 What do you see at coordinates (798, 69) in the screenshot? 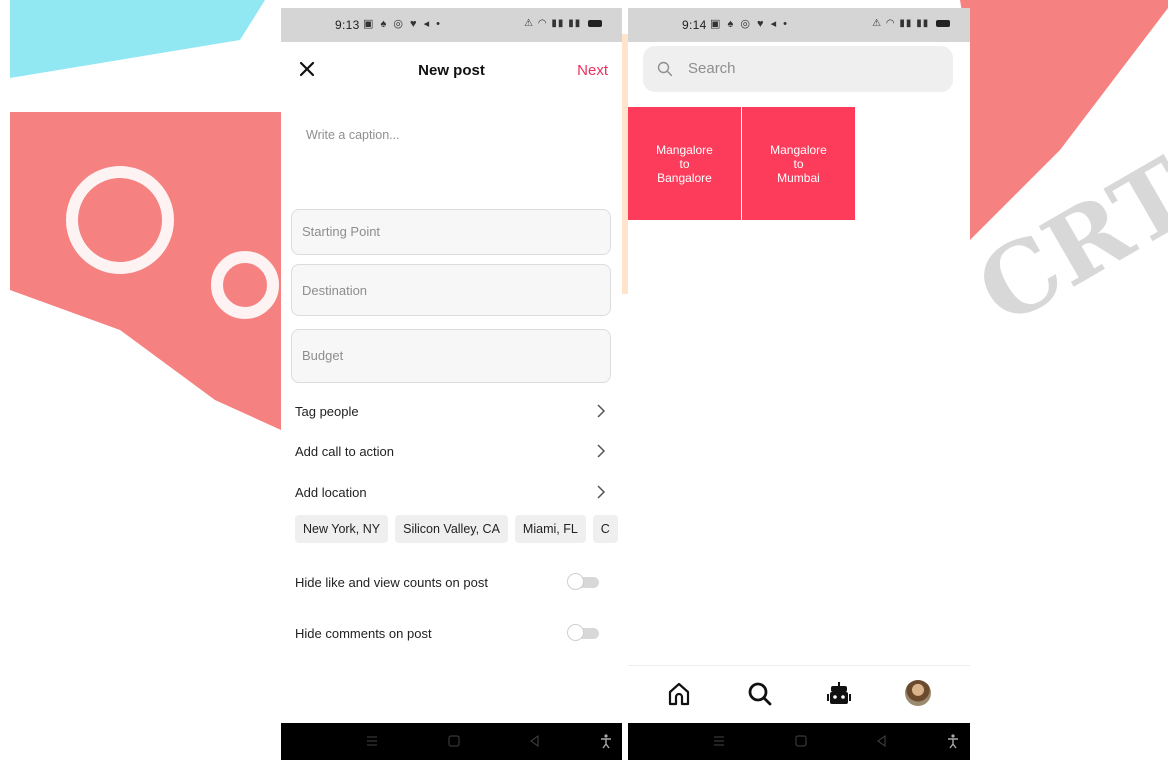
I see `search-input: Search` at bounding box center [798, 69].